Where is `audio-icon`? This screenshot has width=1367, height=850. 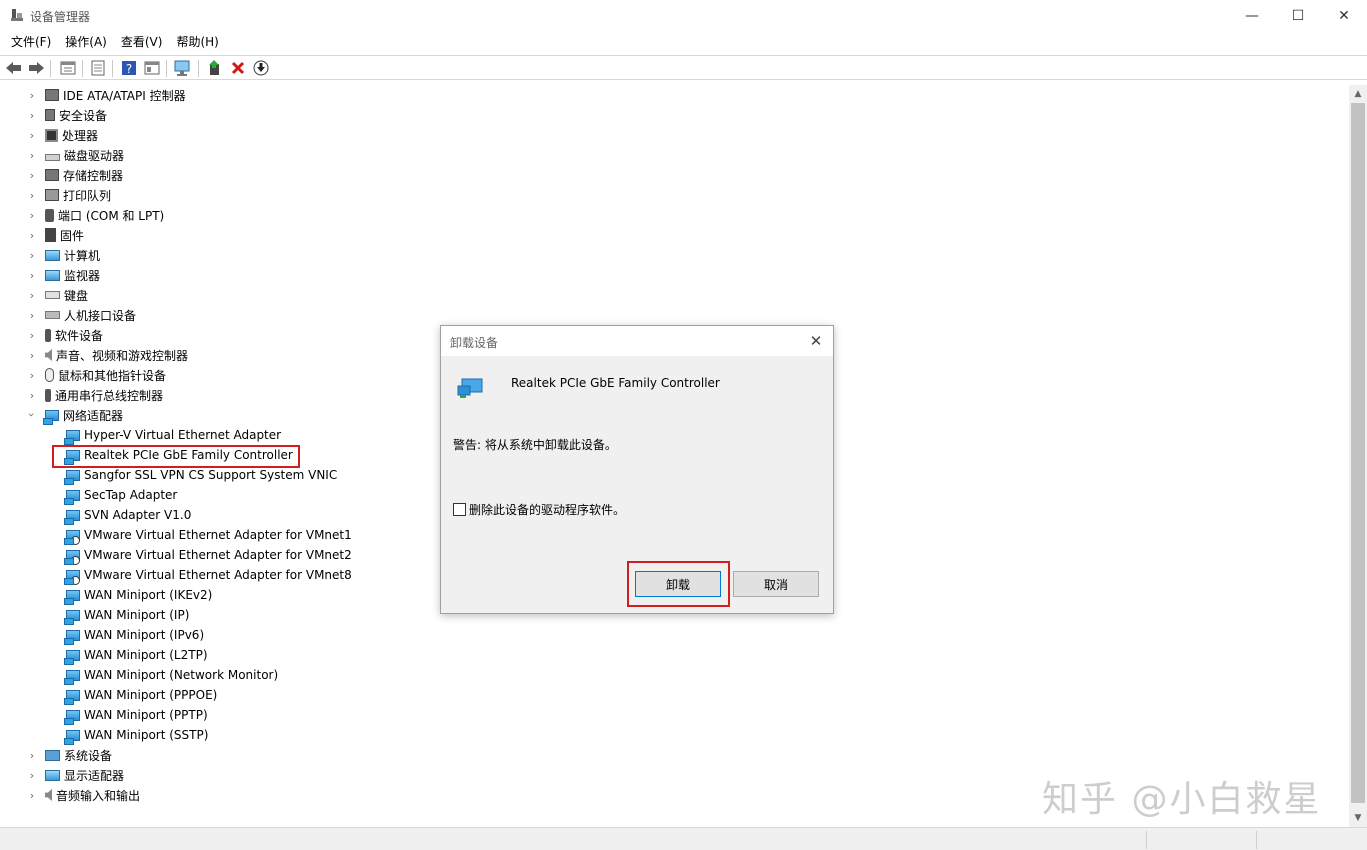 audio-icon is located at coordinates (48, 795).